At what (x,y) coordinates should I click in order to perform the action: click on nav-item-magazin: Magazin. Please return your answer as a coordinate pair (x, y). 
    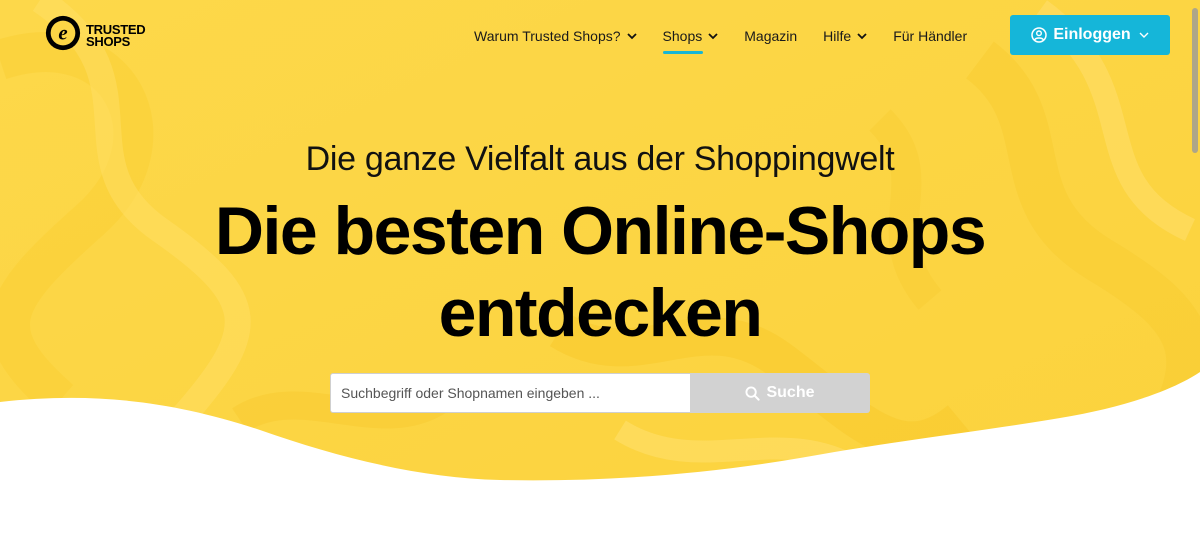
    Looking at the image, I should click on (770, 36).